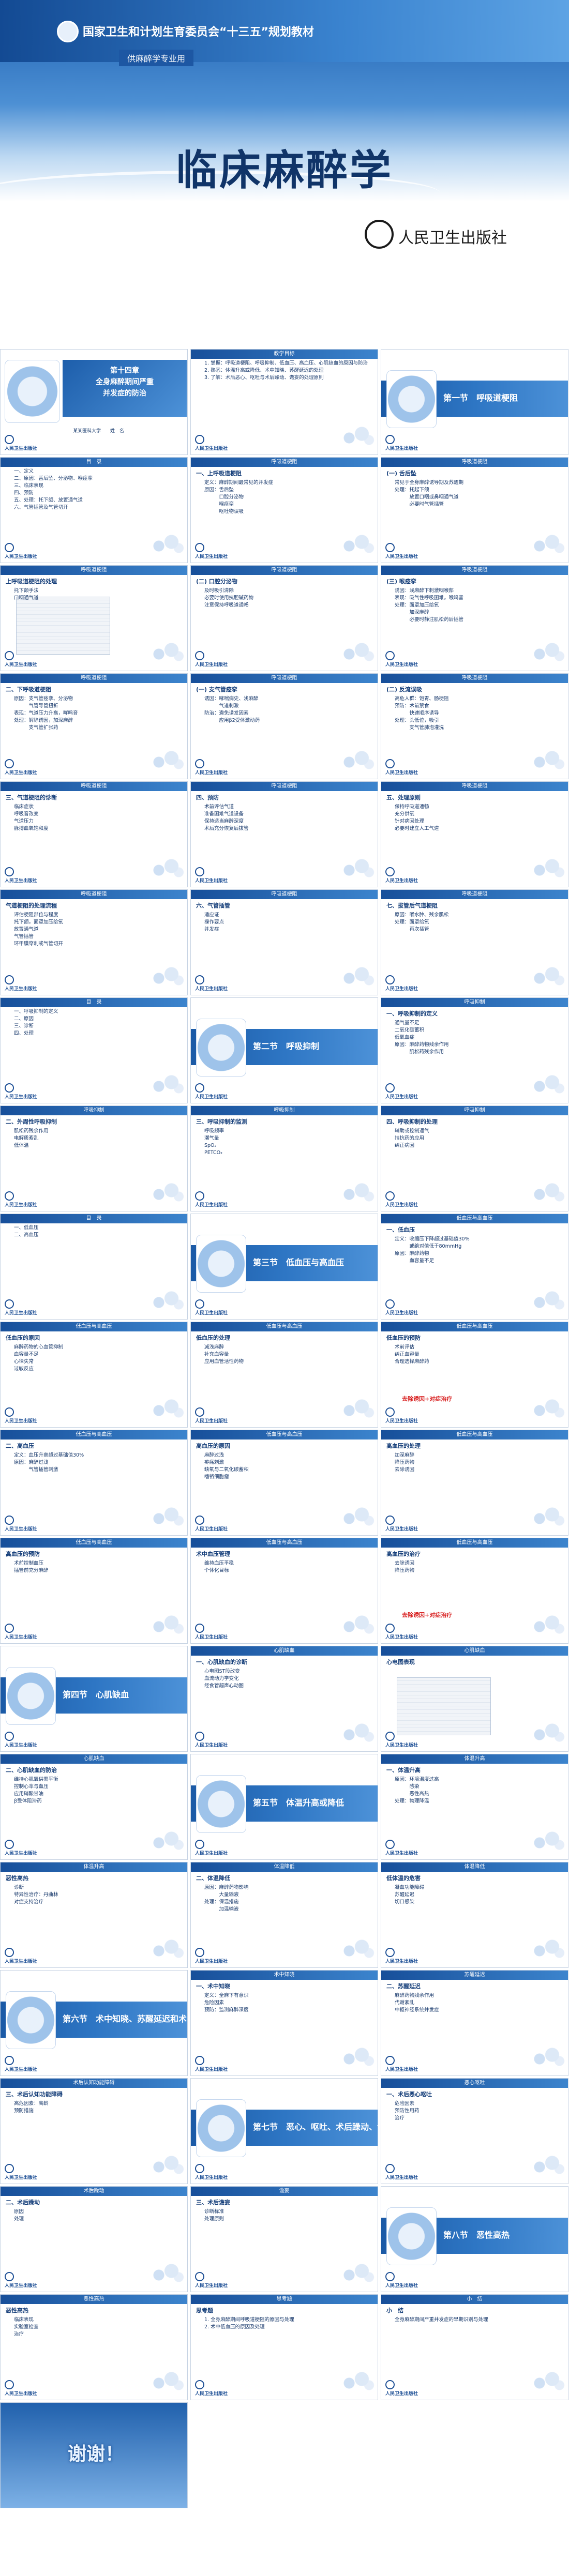 The width and height of the screenshot is (569, 2576). I want to click on bullet-list: 维持心肌氧供需平衡控制心率与血压应用硝酸甘油β受体阻滞药, so click(94, 1790).